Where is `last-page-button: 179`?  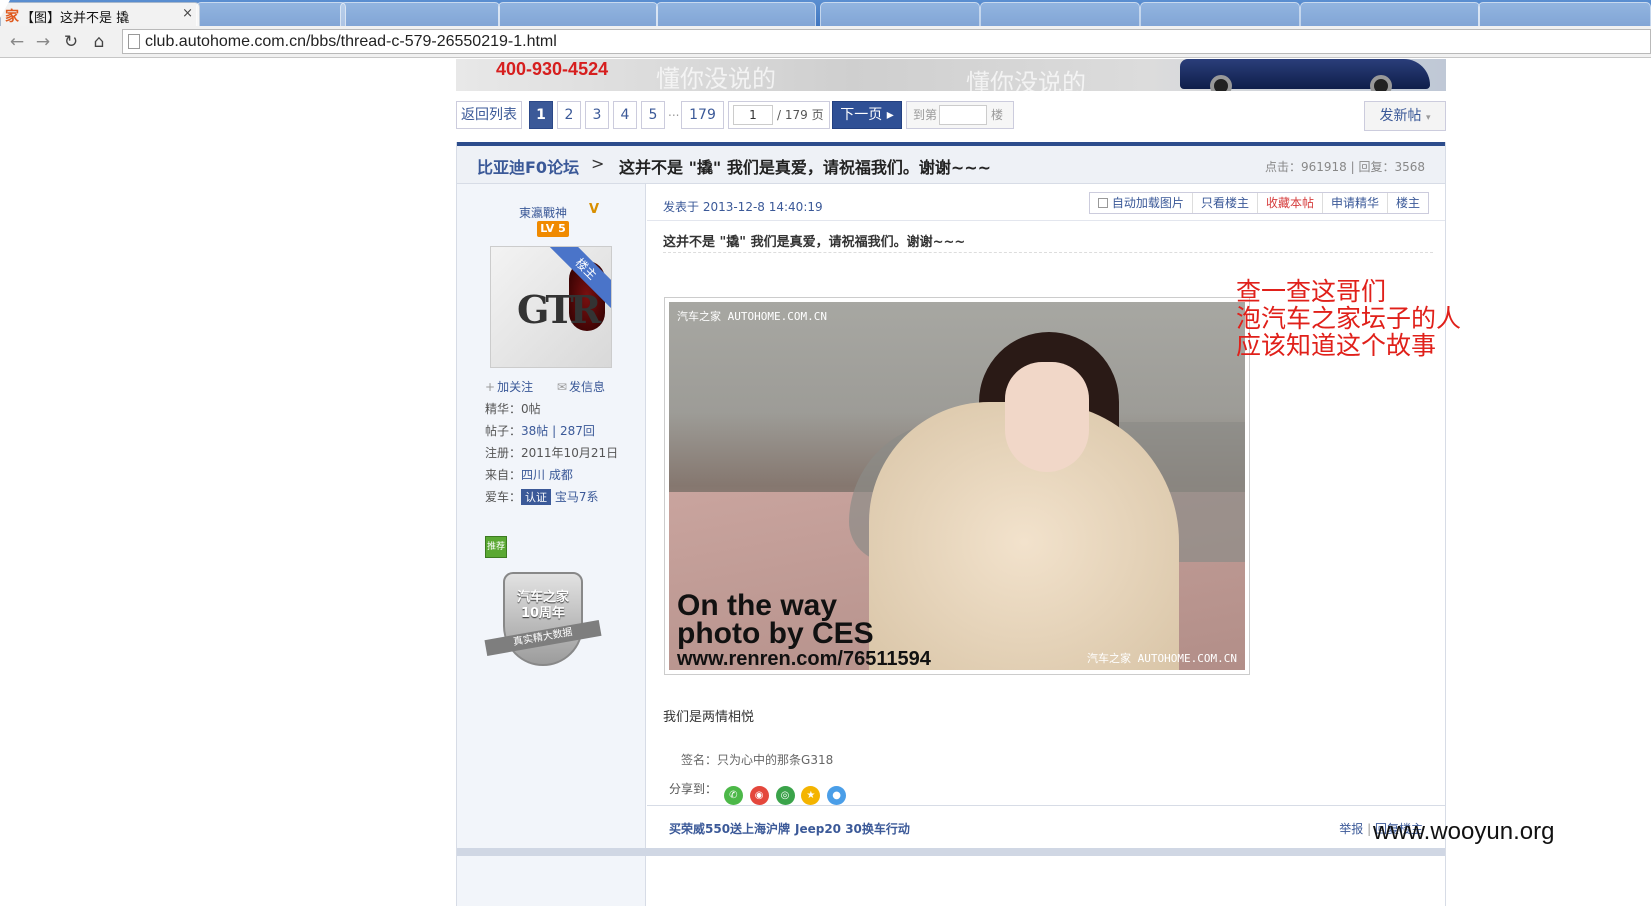 last-page-button: 179 is located at coordinates (702, 115).